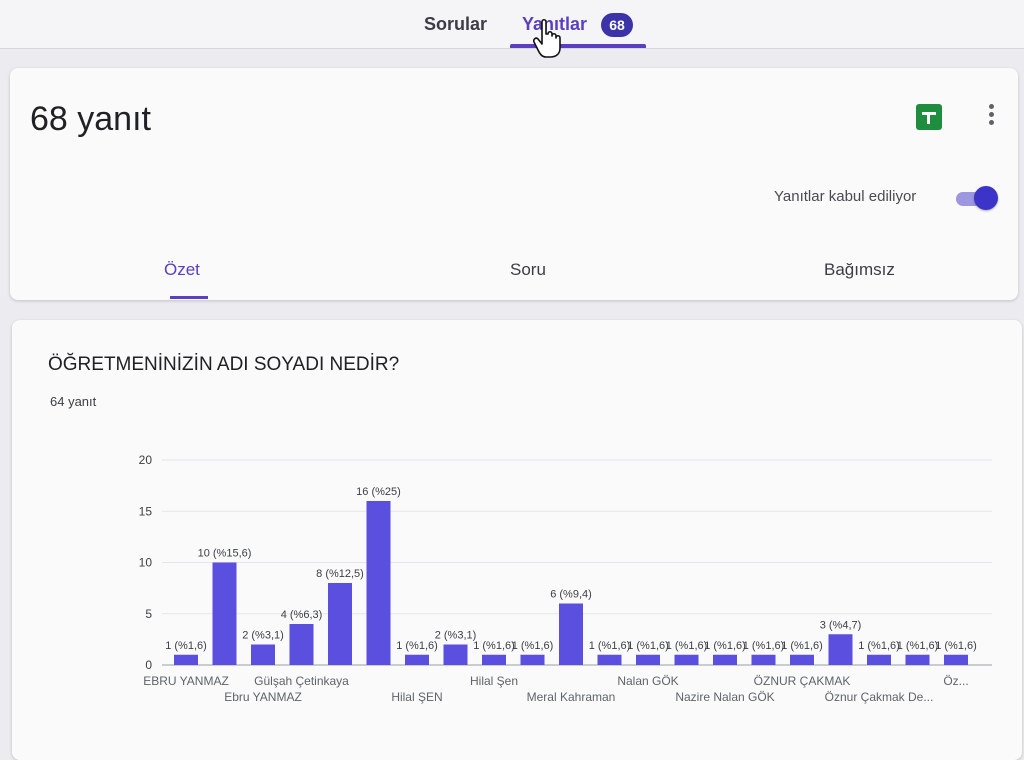  What do you see at coordinates (146, 563) in the screenshot?
I see `y-tick-label: 10` at bounding box center [146, 563].